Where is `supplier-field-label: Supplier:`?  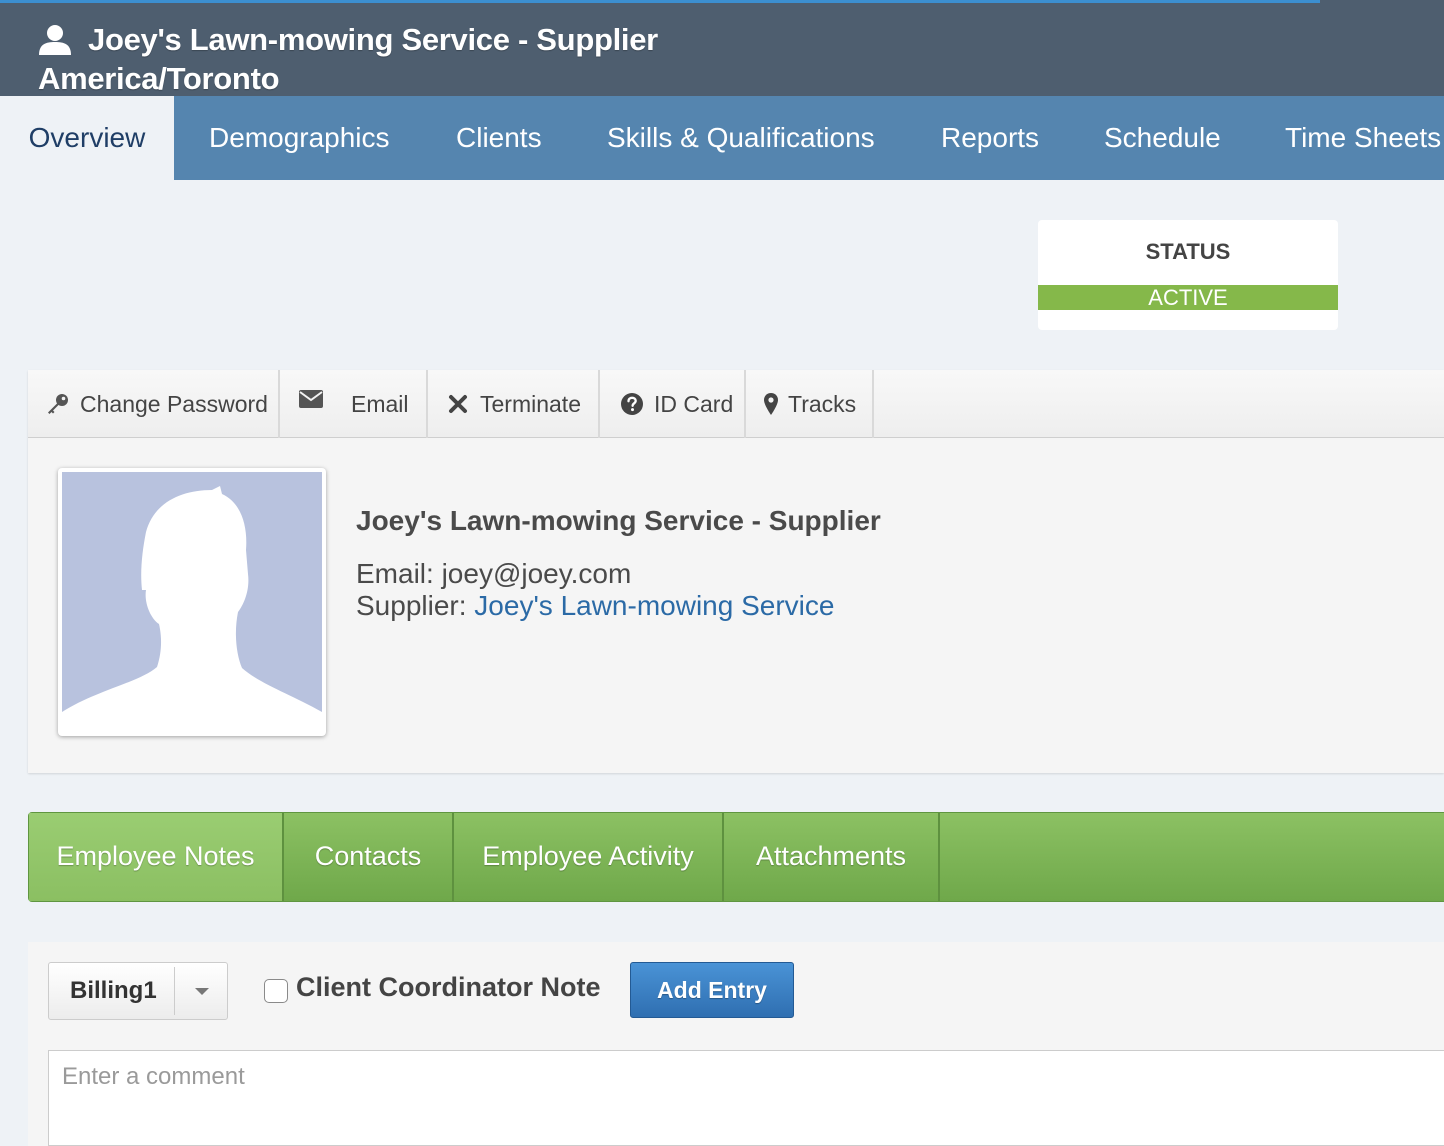
supplier-field-label: Supplier: is located at coordinates (411, 605).